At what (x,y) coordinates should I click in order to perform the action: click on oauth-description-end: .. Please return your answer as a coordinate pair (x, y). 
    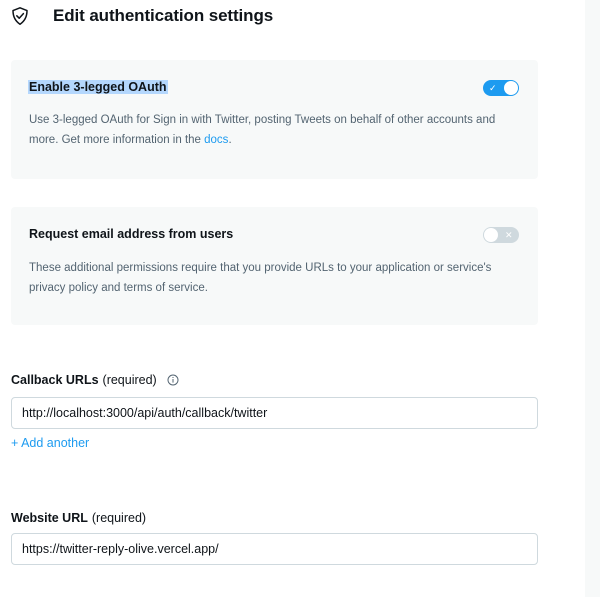
    Looking at the image, I should click on (230, 140).